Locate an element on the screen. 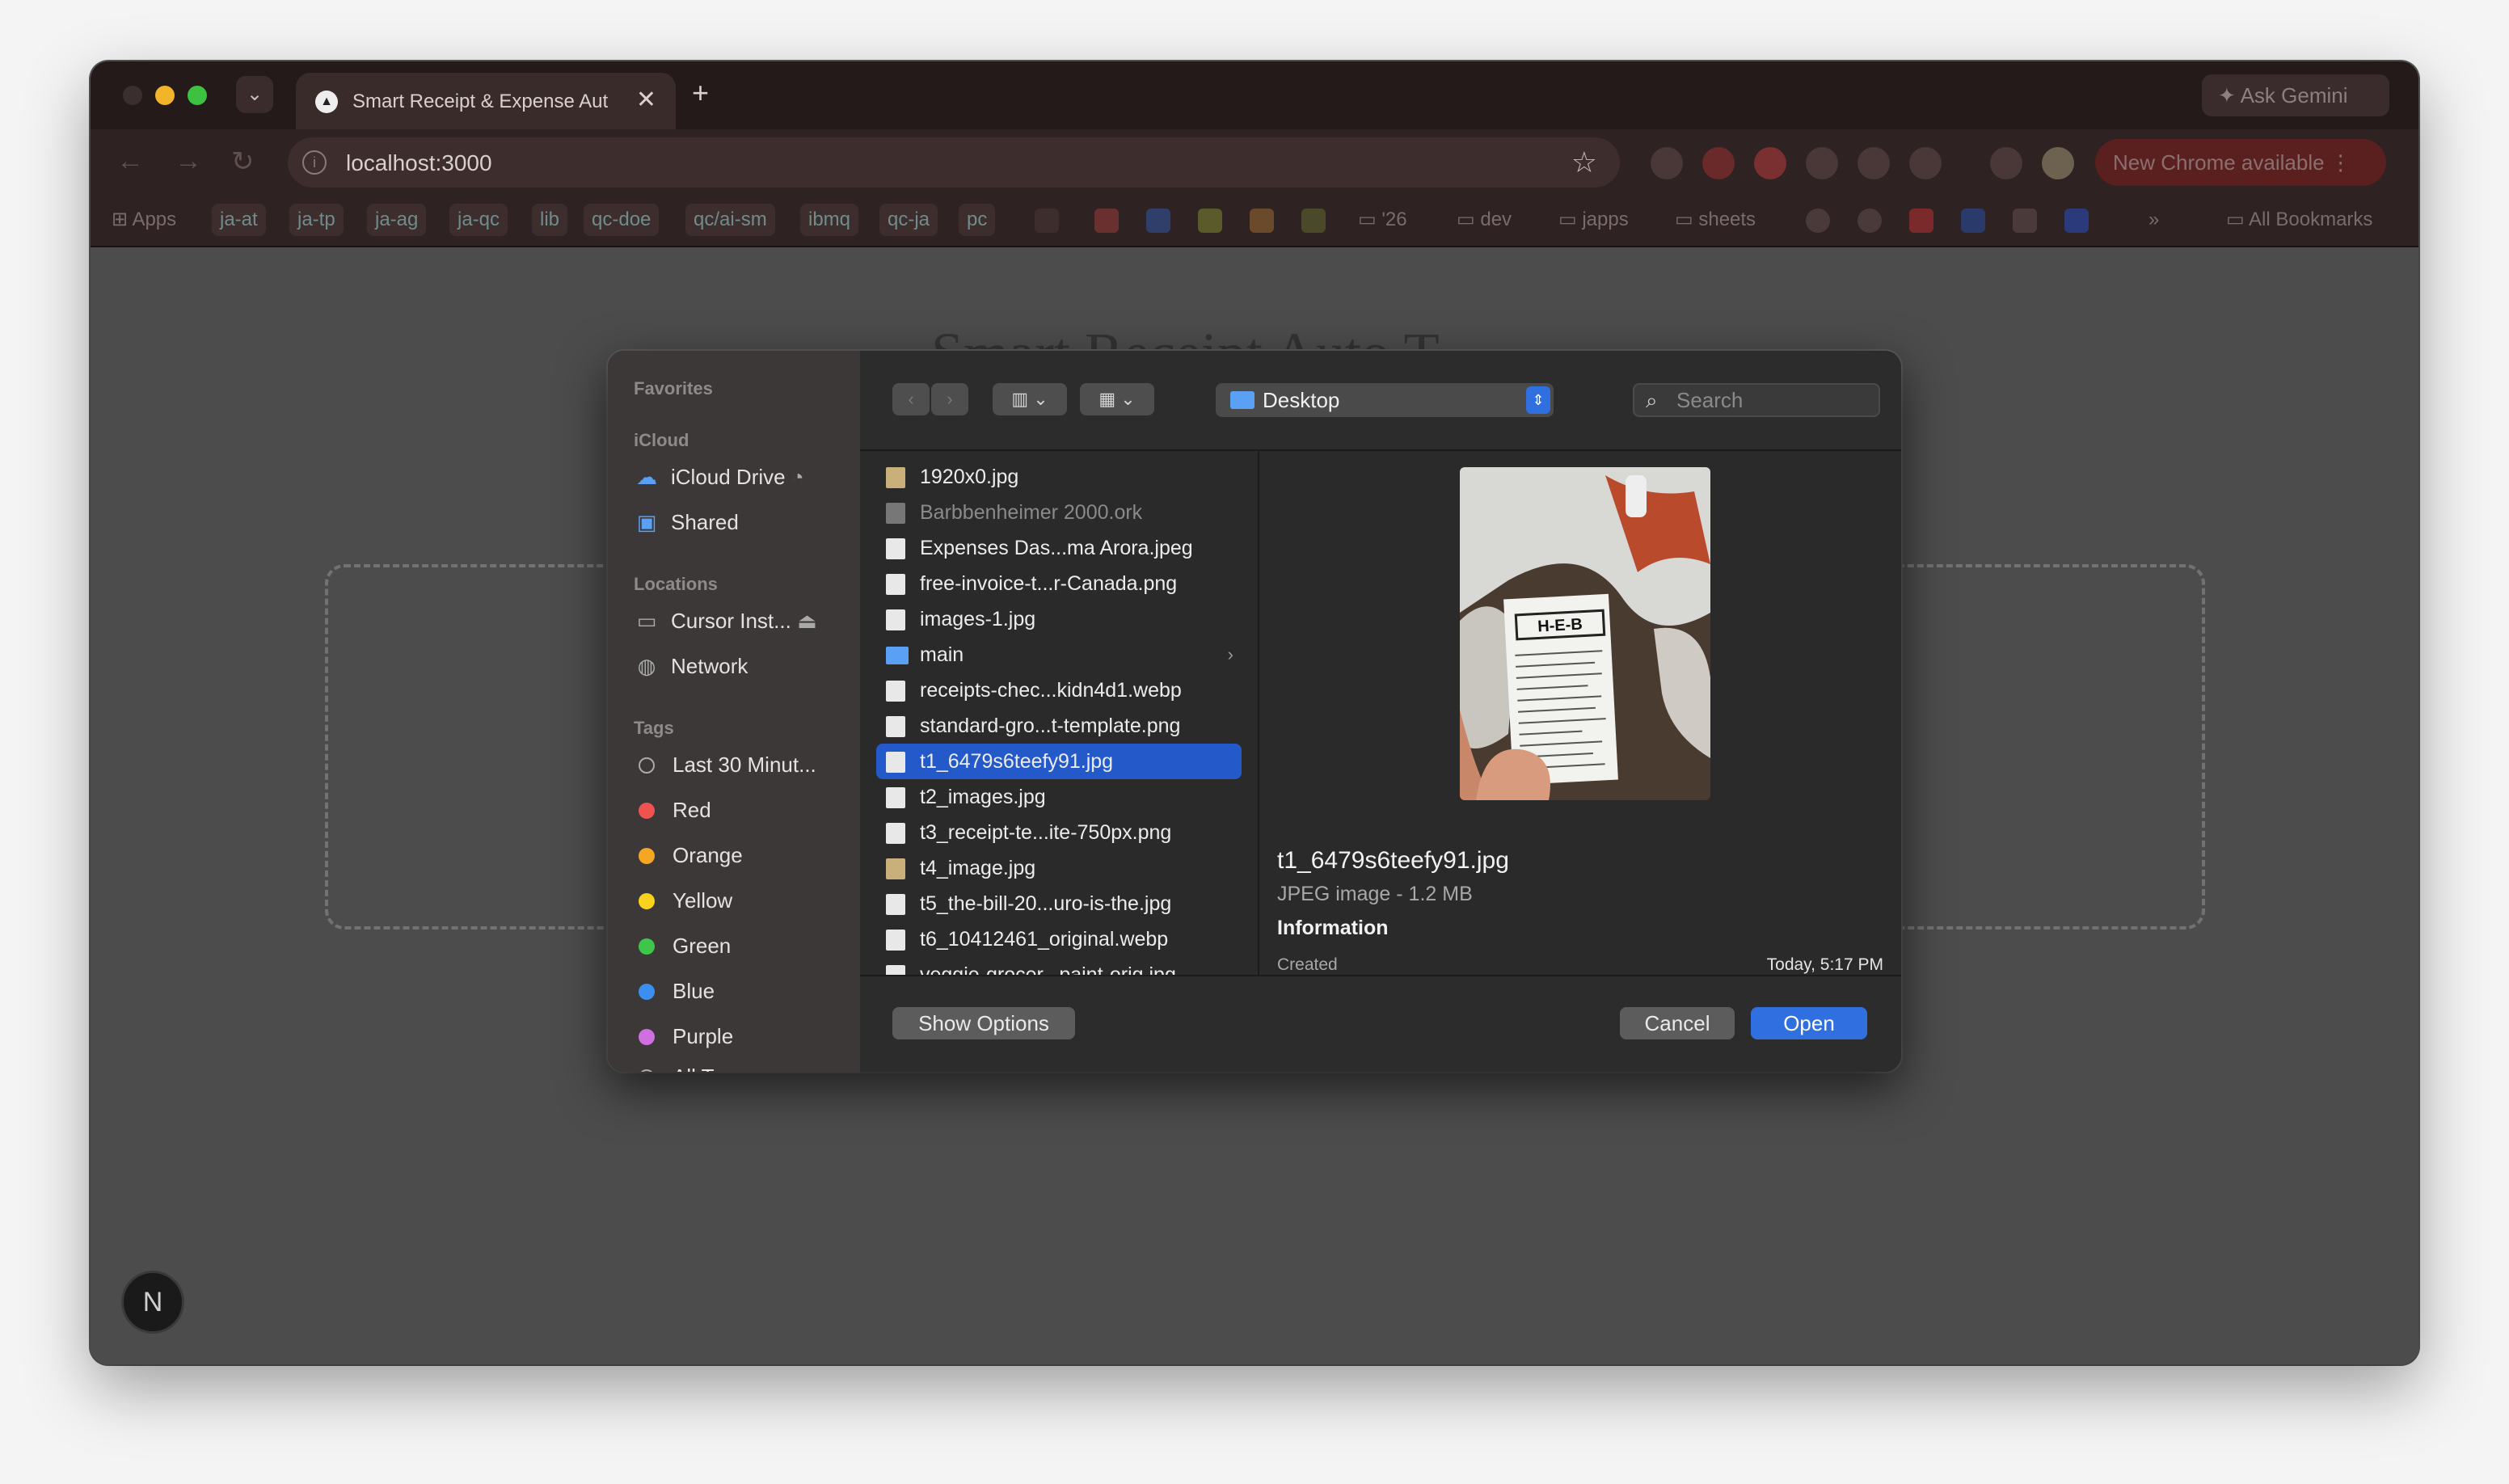 This screenshot has height=1484, width=2509. close-window-button is located at coordinates (132, 95).